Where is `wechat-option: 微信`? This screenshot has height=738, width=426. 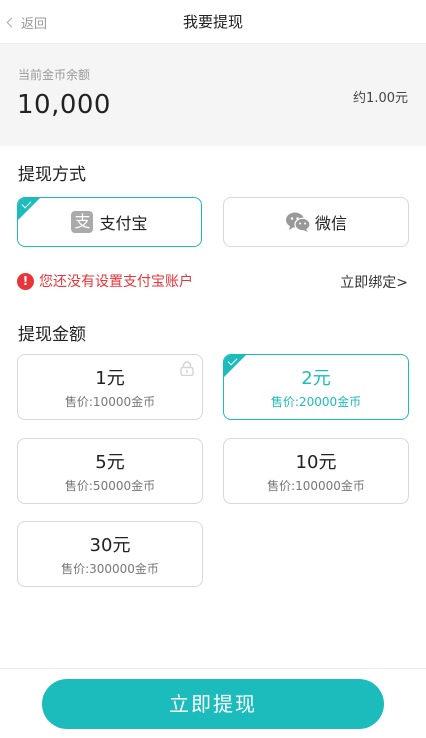
wechat-option: 微信 is located at coordinates (316, 222).